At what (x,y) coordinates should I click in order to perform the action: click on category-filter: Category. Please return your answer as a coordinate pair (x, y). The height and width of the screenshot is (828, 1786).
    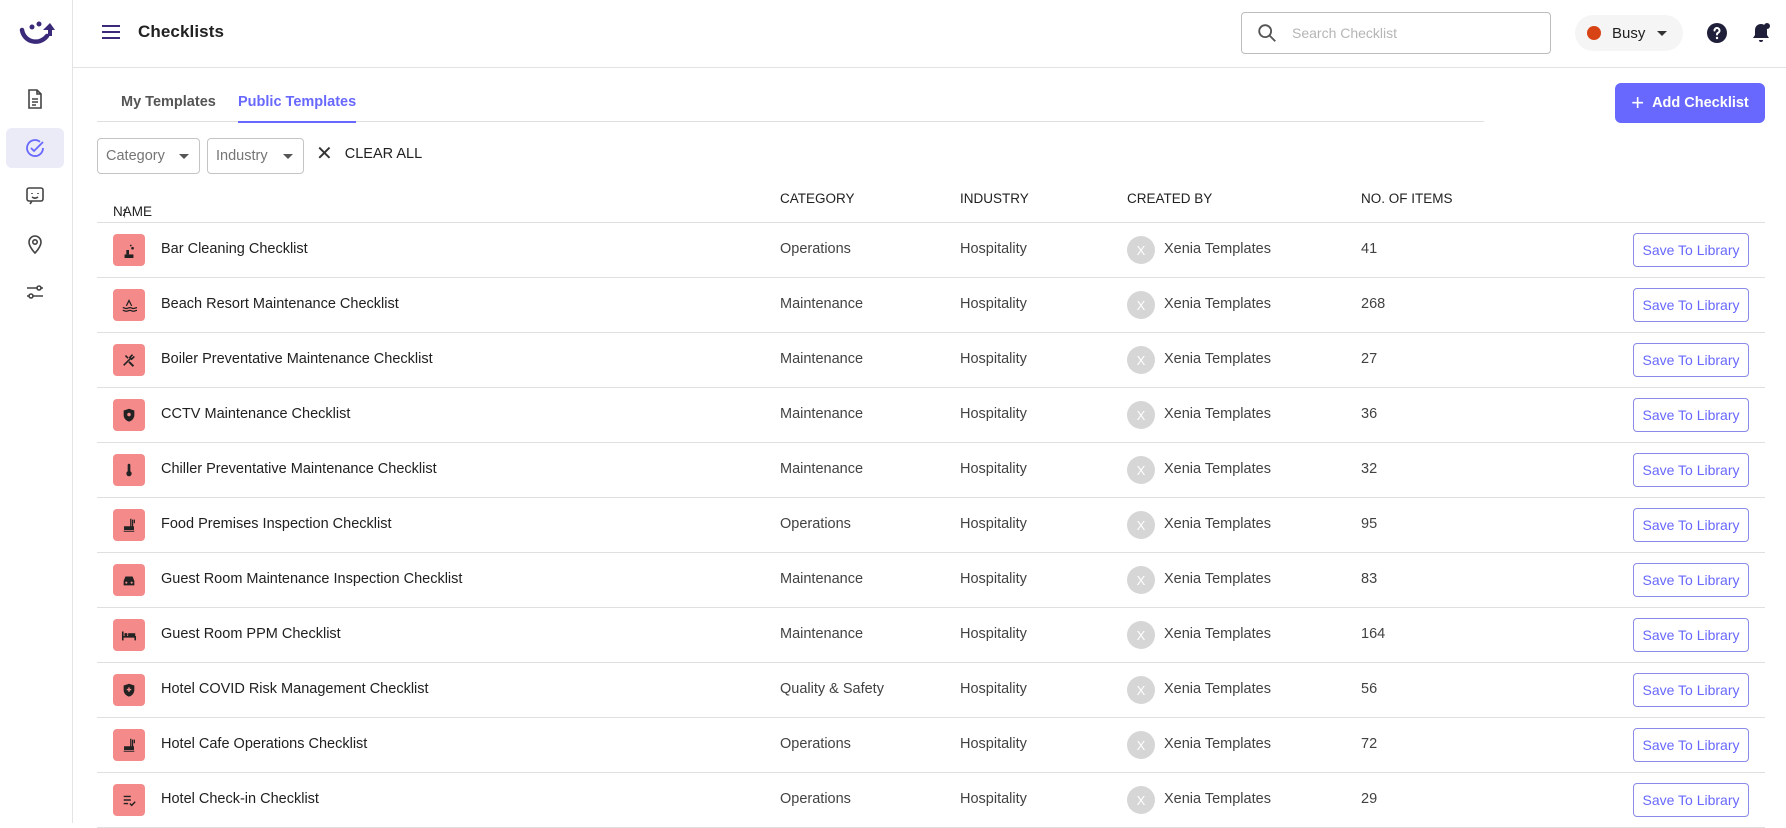
    Looking at the image, I should click on (148, 156).